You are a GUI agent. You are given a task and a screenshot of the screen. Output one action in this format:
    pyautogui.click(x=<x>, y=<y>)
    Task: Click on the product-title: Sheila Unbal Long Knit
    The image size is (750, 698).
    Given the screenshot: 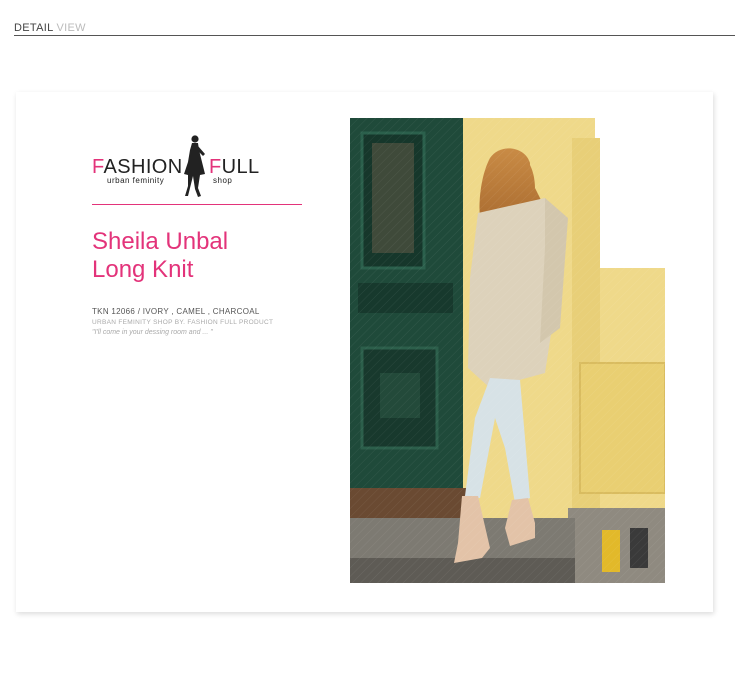 What is the action you would take?
    pyautogui.click(x=160, y=256)
    